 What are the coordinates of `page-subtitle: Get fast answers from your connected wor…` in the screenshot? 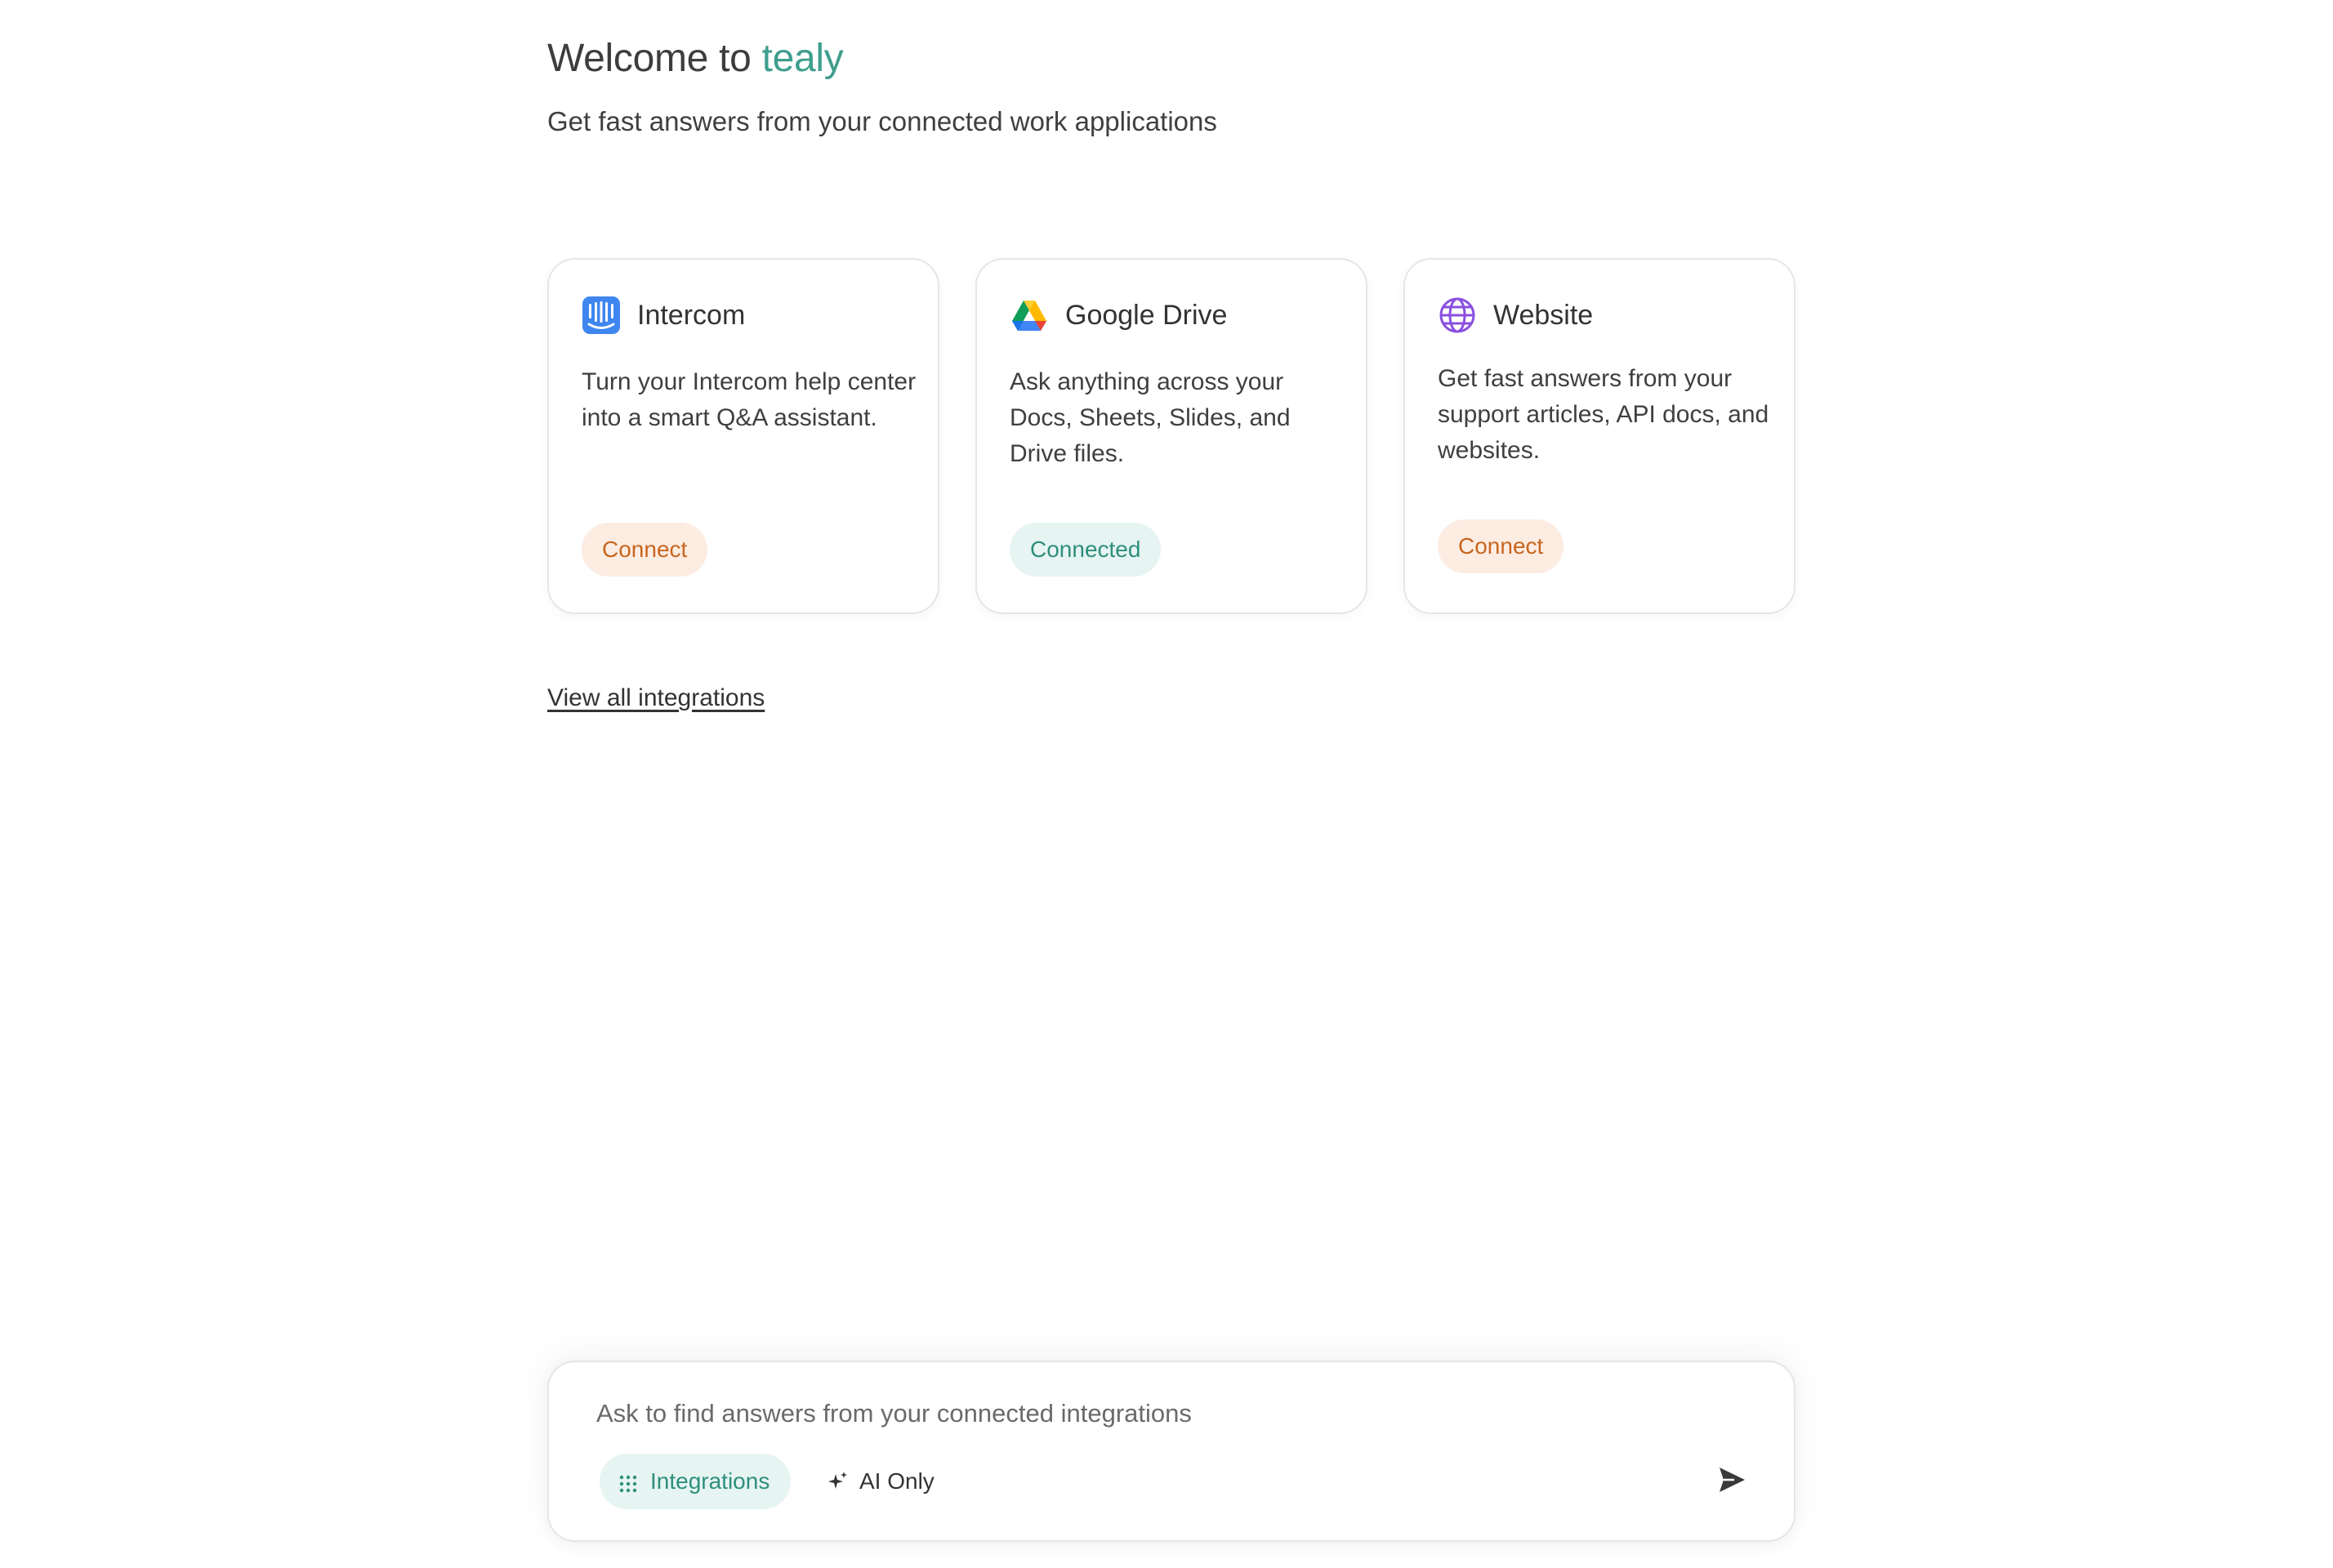 It's located at (882, 121).